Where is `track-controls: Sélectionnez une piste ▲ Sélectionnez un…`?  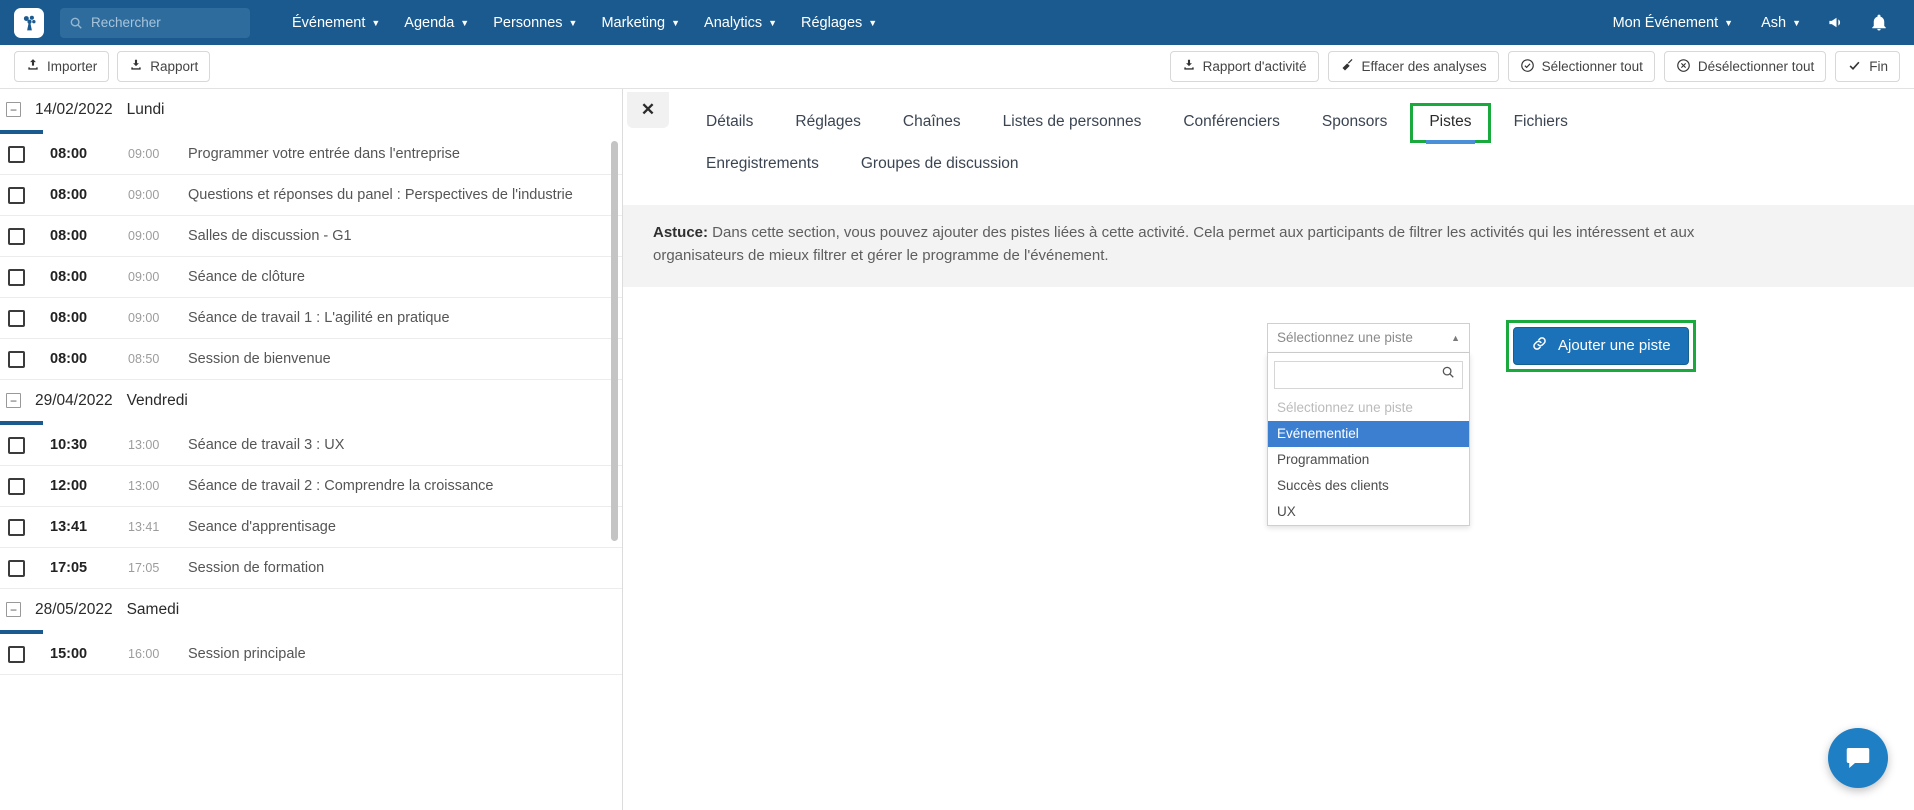
track-controls: Sélectionnez une piste ▲ Sélectionnez un… is located at coordinates (1590, 422).